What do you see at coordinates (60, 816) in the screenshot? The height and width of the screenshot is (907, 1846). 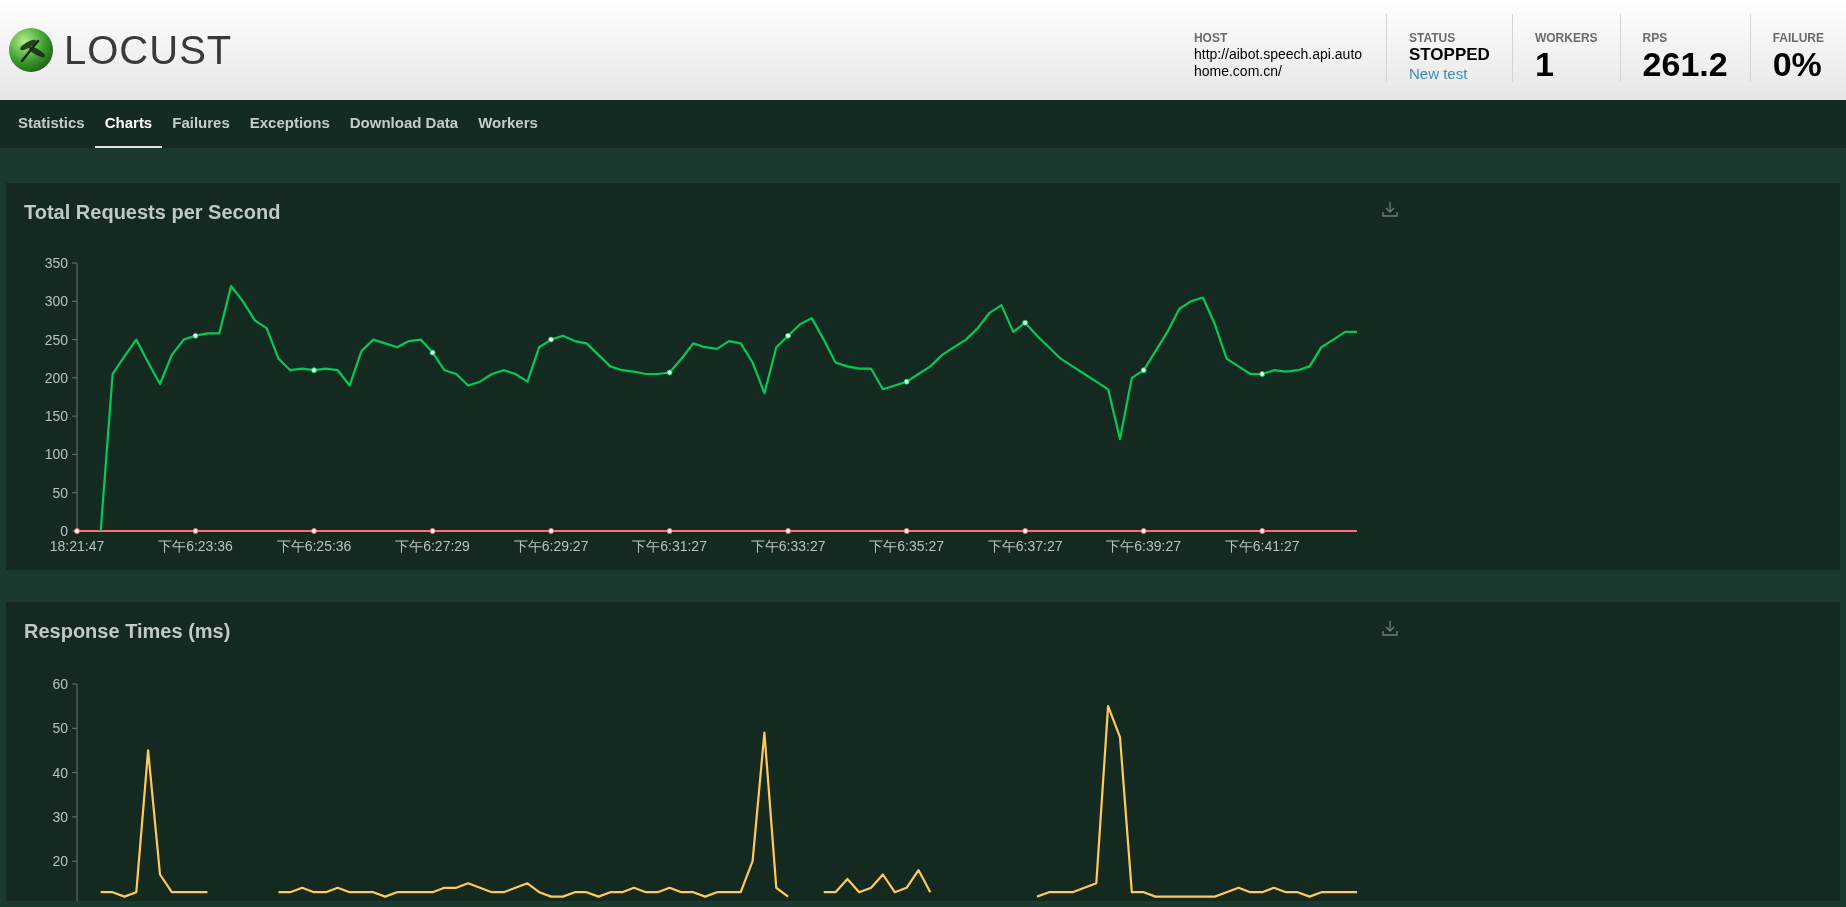 I see `y-tick-label: 30` at bounding box center [60, 816].